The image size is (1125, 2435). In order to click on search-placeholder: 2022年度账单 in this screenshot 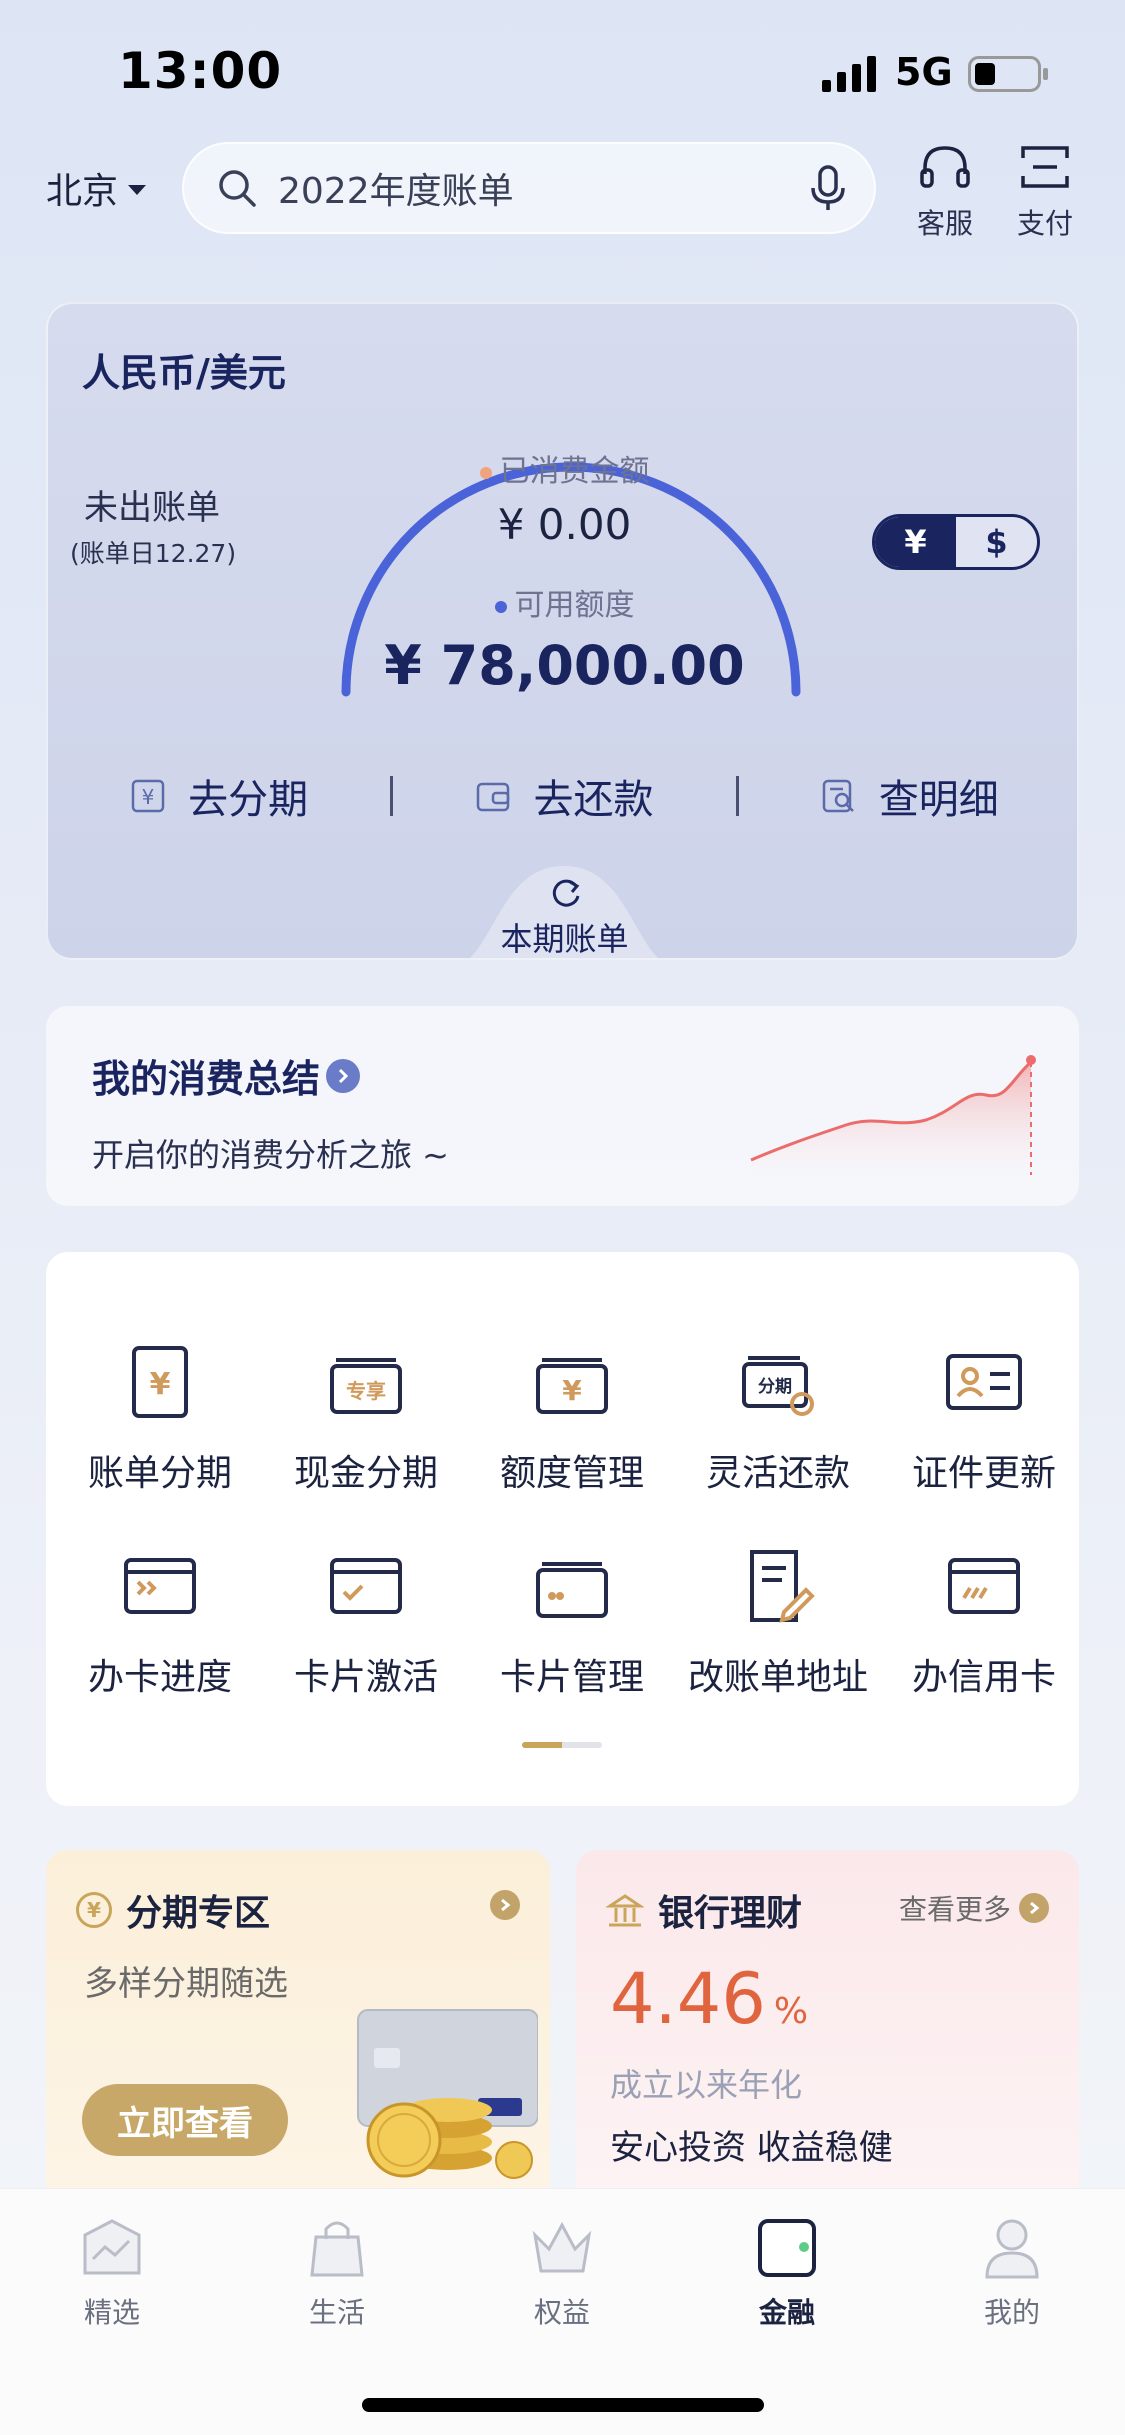, I will do `click(396, 191)`.